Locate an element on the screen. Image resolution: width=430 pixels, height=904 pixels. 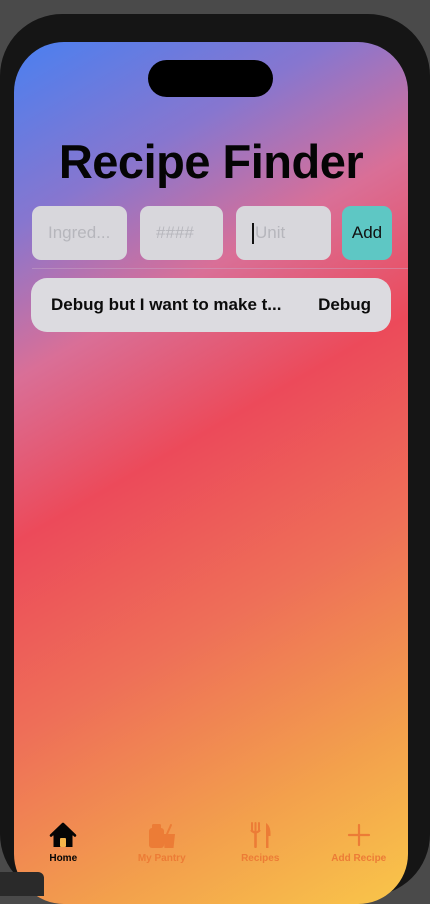
list-item: Debug but I want to make t... Debug is located at coordinates (211, 305).